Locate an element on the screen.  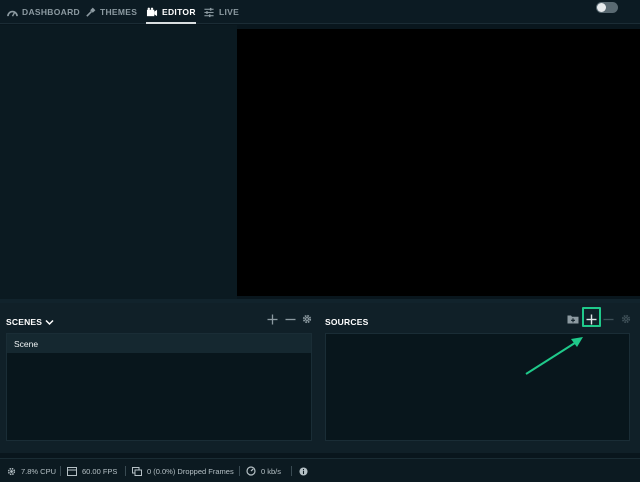
info-button is located at coordinates (305, 470).